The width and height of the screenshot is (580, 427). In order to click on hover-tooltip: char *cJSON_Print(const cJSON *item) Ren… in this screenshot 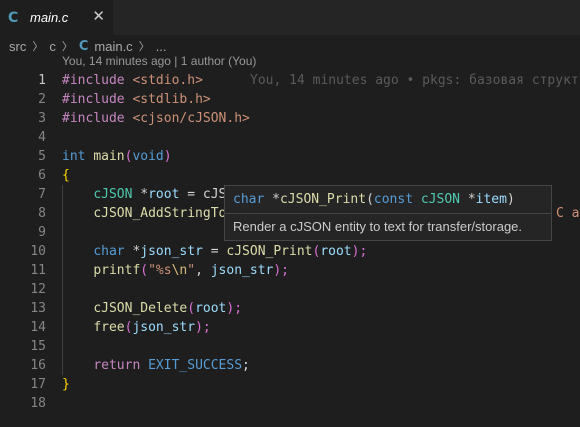, I will do `click(388, 213)`.